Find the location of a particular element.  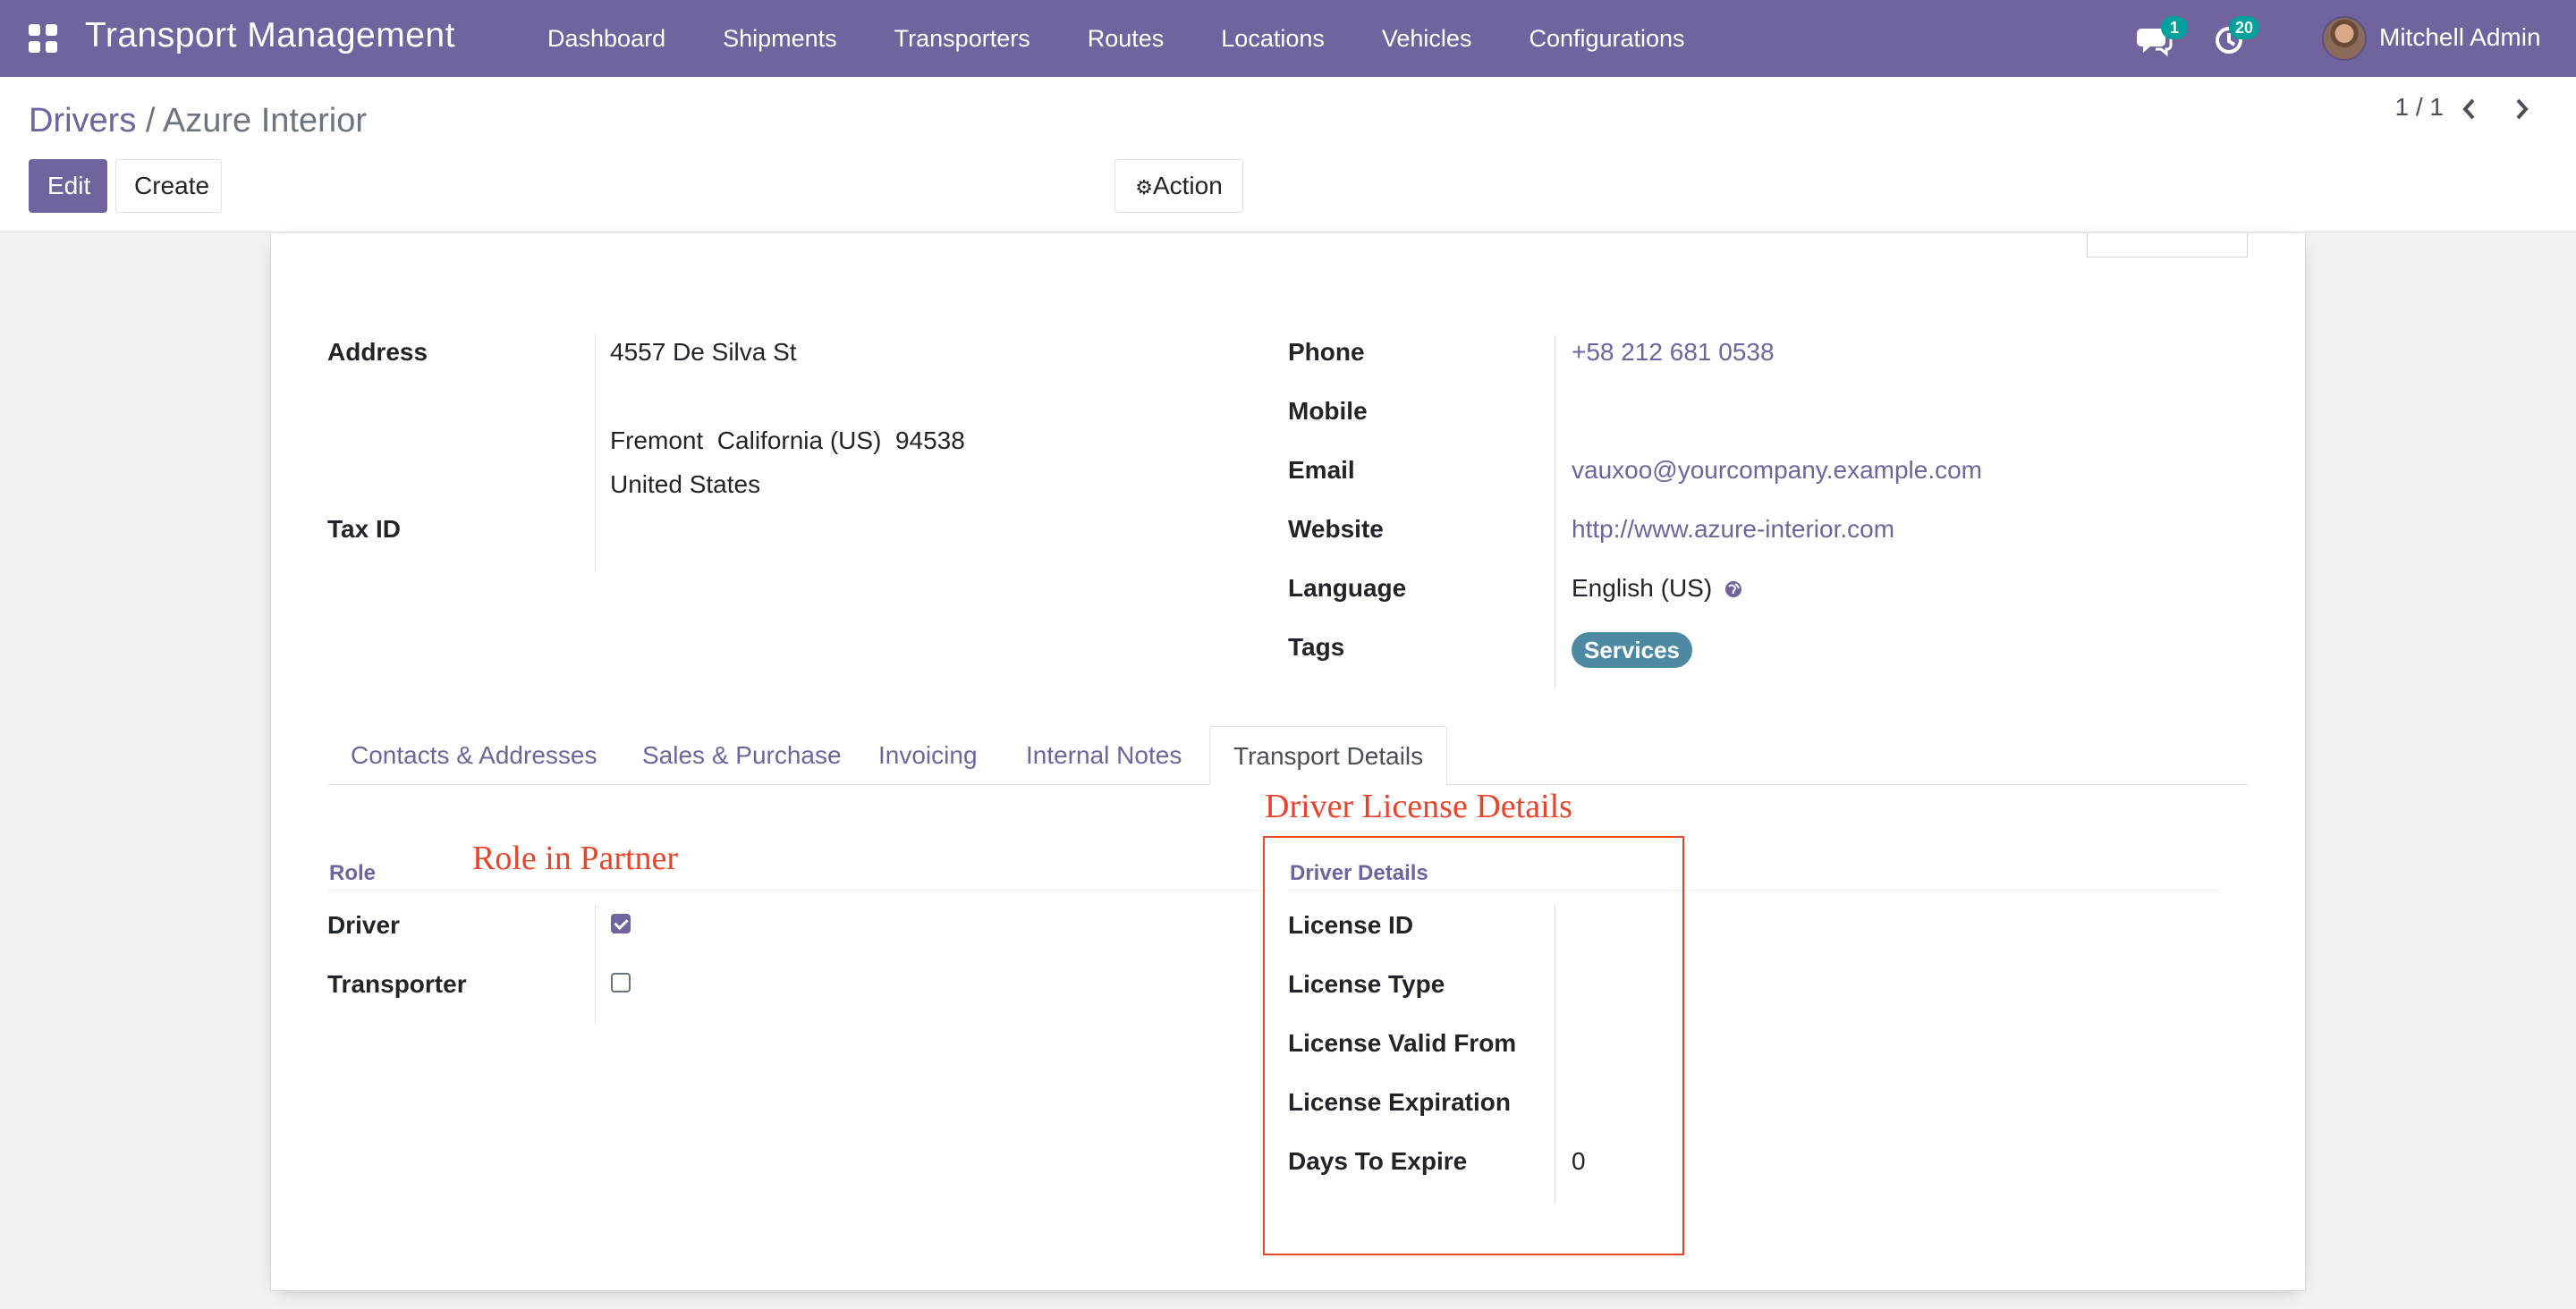

app-title: Transport Management is located at coordinates (270, 35).